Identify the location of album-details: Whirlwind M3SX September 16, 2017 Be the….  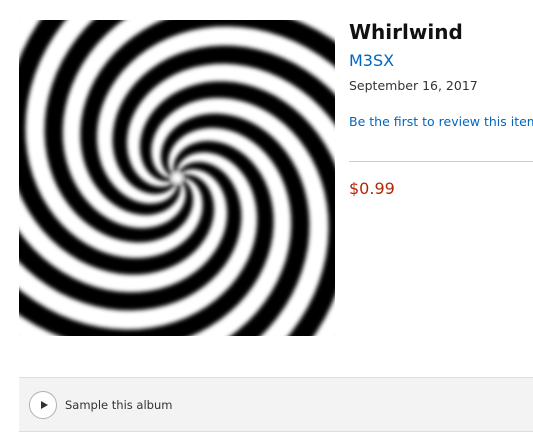
(441, 109).